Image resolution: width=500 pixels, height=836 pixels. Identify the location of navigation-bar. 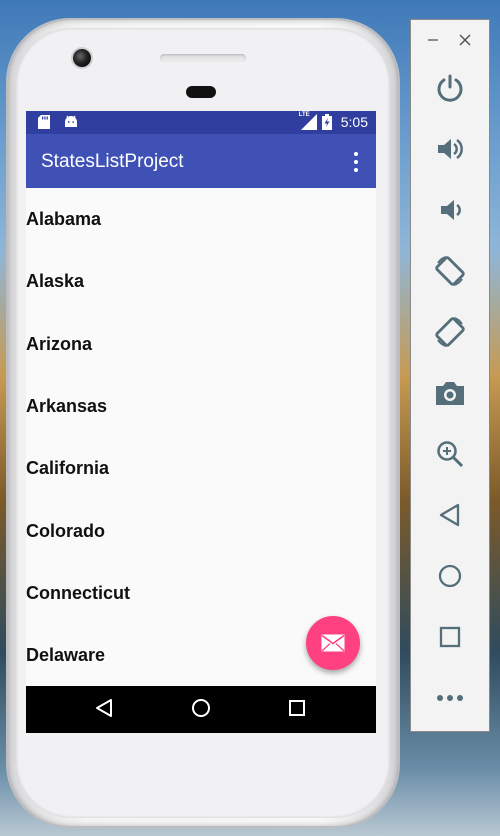
(201, 709).